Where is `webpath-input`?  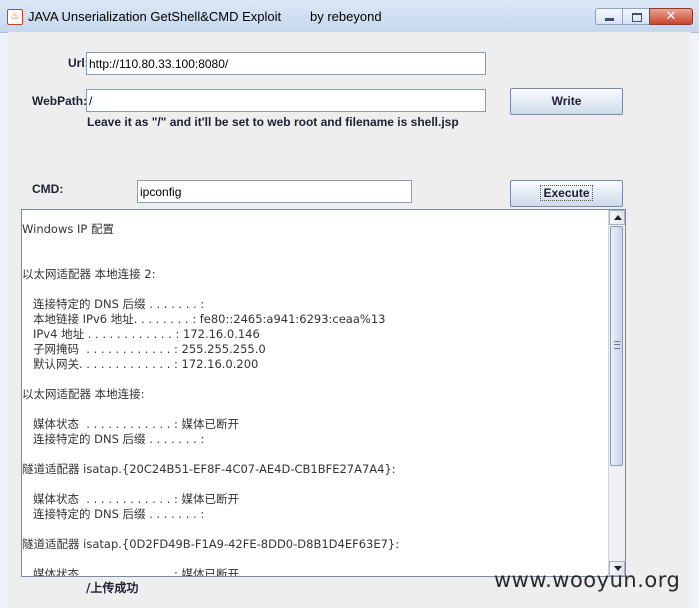
webpath-input is located at coordinates (286, 100).